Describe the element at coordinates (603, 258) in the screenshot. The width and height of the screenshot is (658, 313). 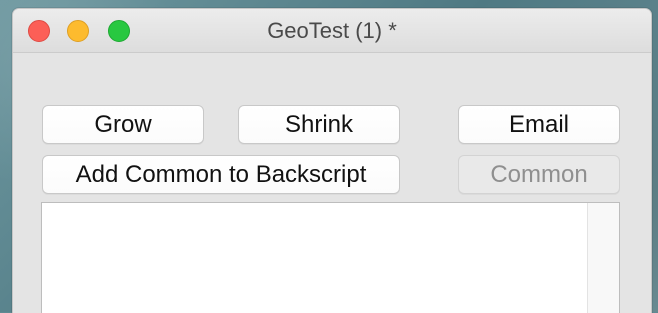
I see `text-area-scrollbar` at that location.